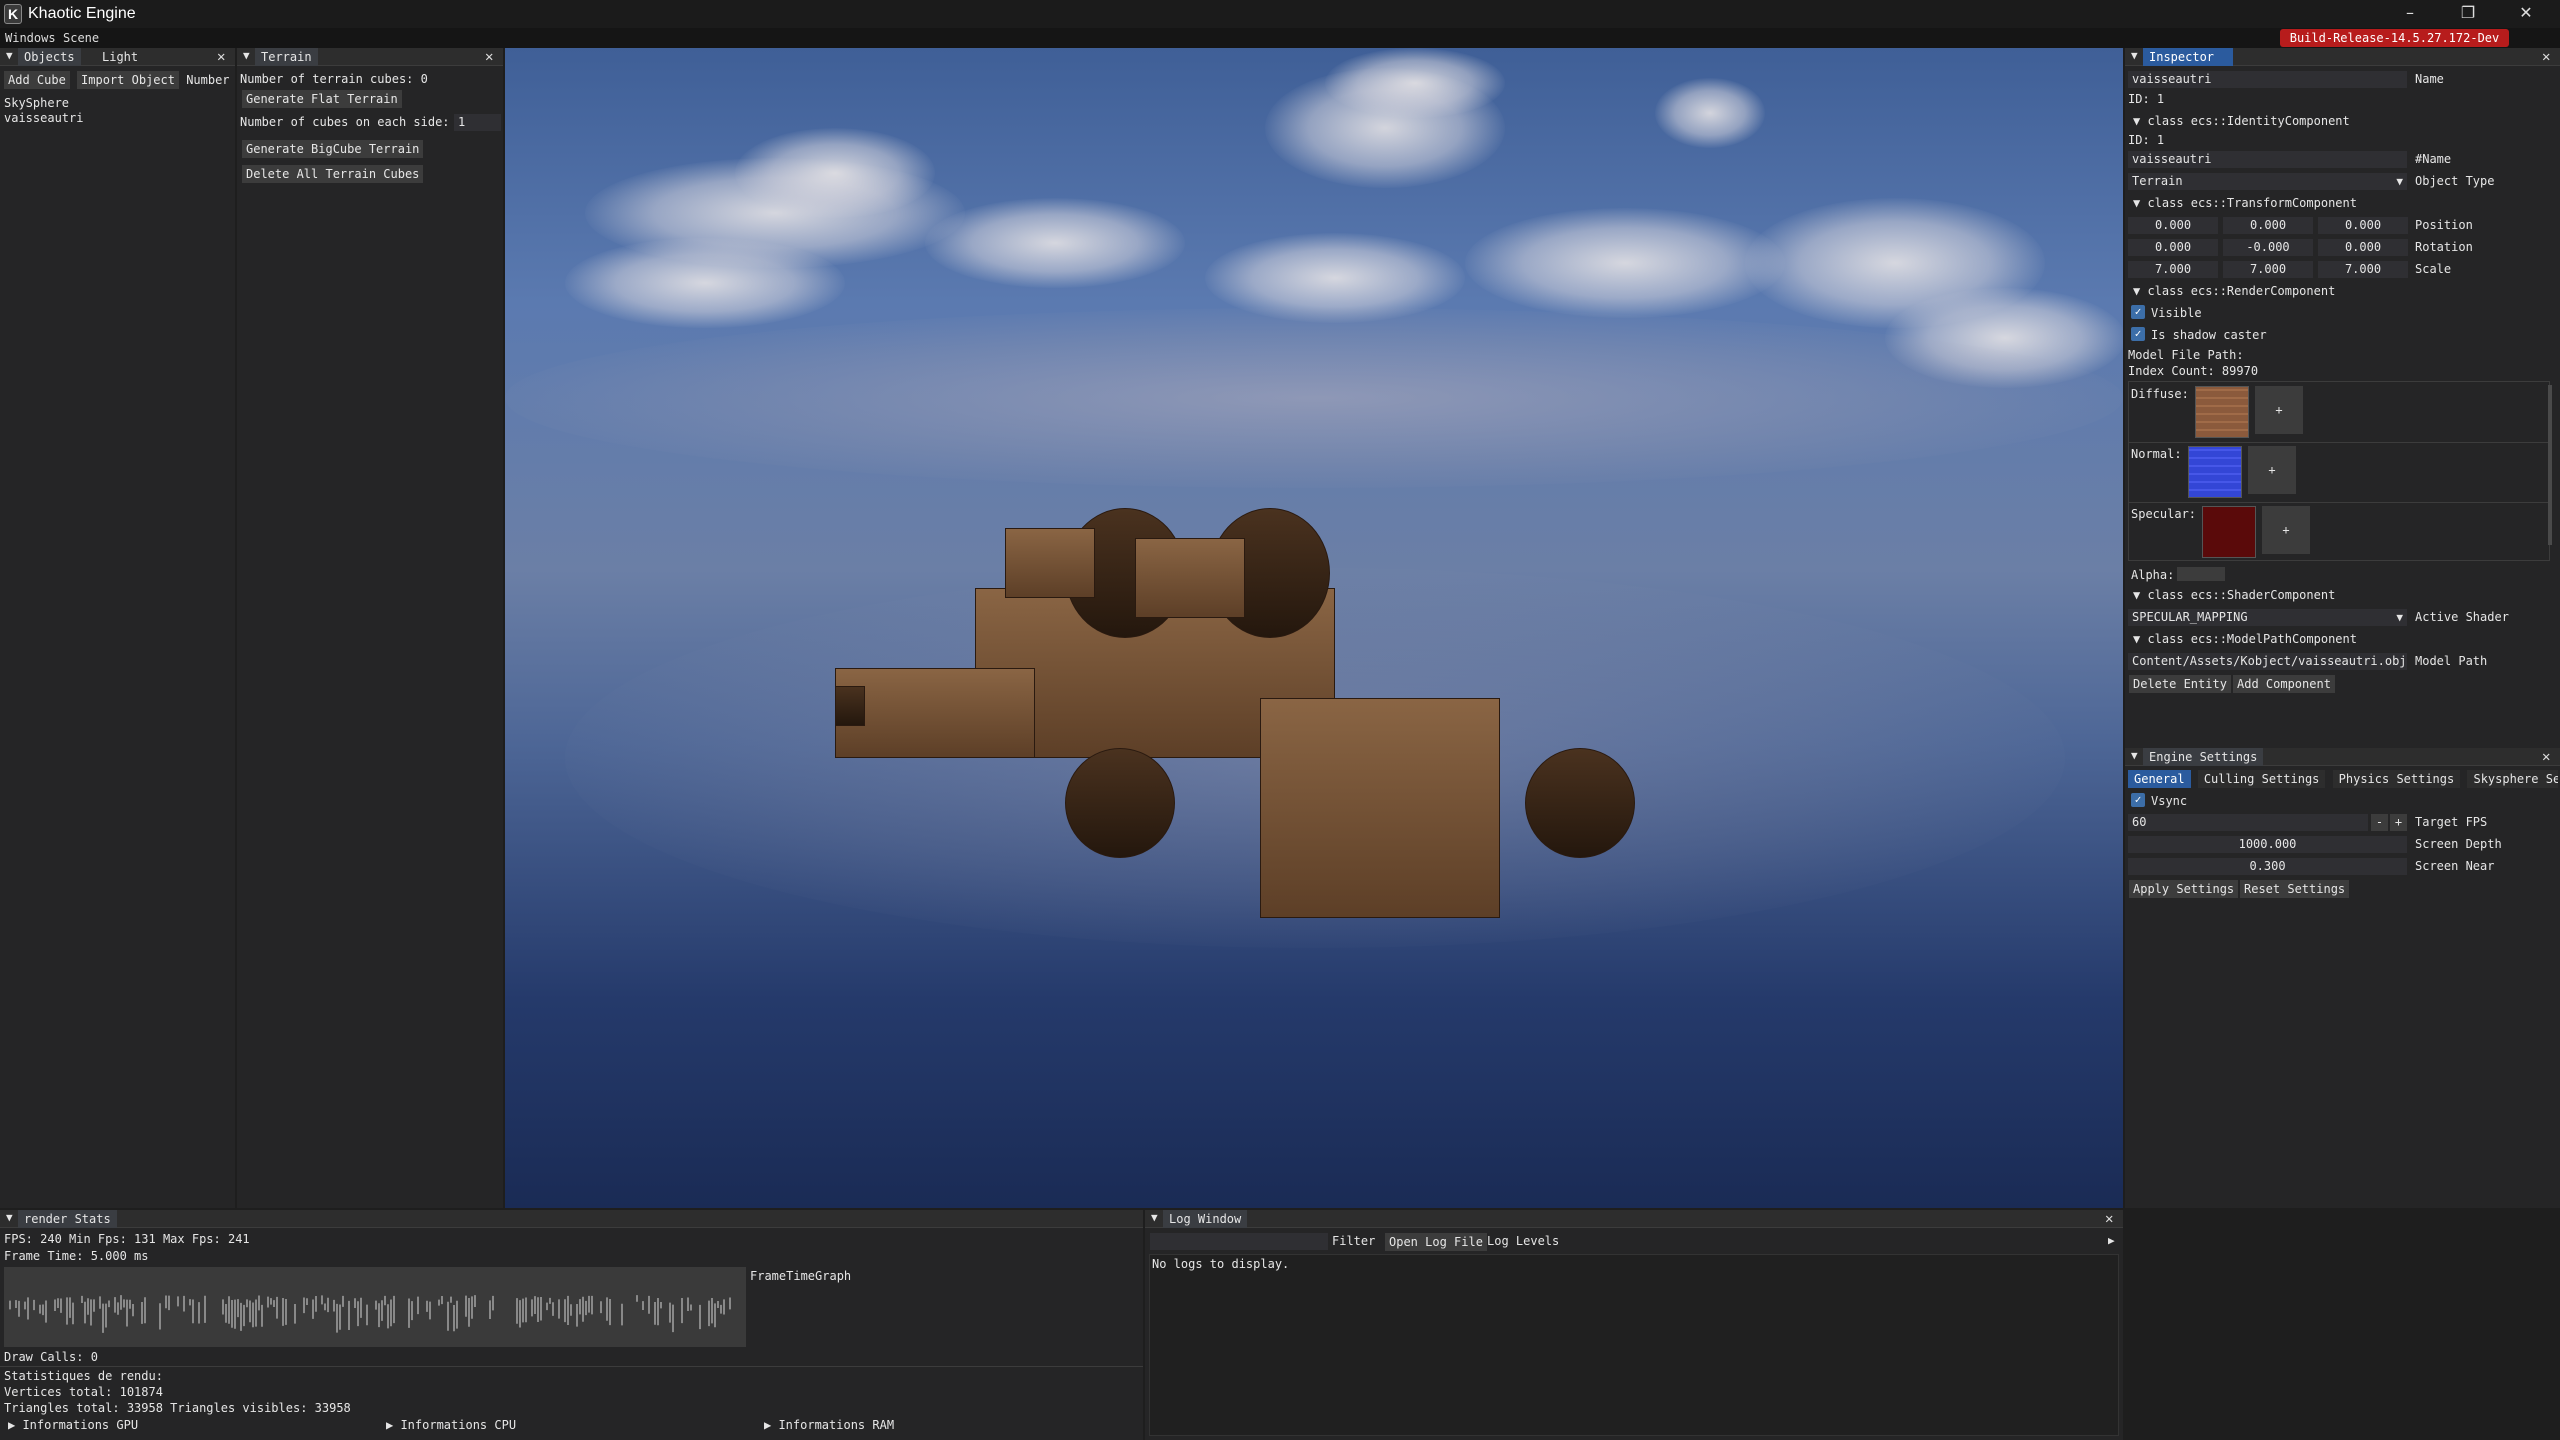  I want to click on position-y-input: 0.000, so click(2268, 225).